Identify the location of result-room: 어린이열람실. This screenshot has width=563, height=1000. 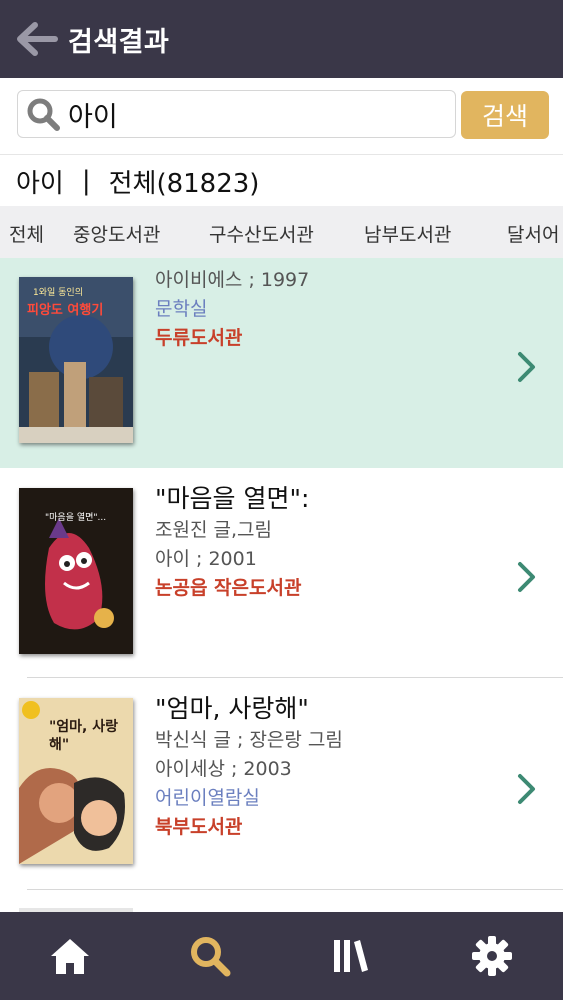
(207, 798).